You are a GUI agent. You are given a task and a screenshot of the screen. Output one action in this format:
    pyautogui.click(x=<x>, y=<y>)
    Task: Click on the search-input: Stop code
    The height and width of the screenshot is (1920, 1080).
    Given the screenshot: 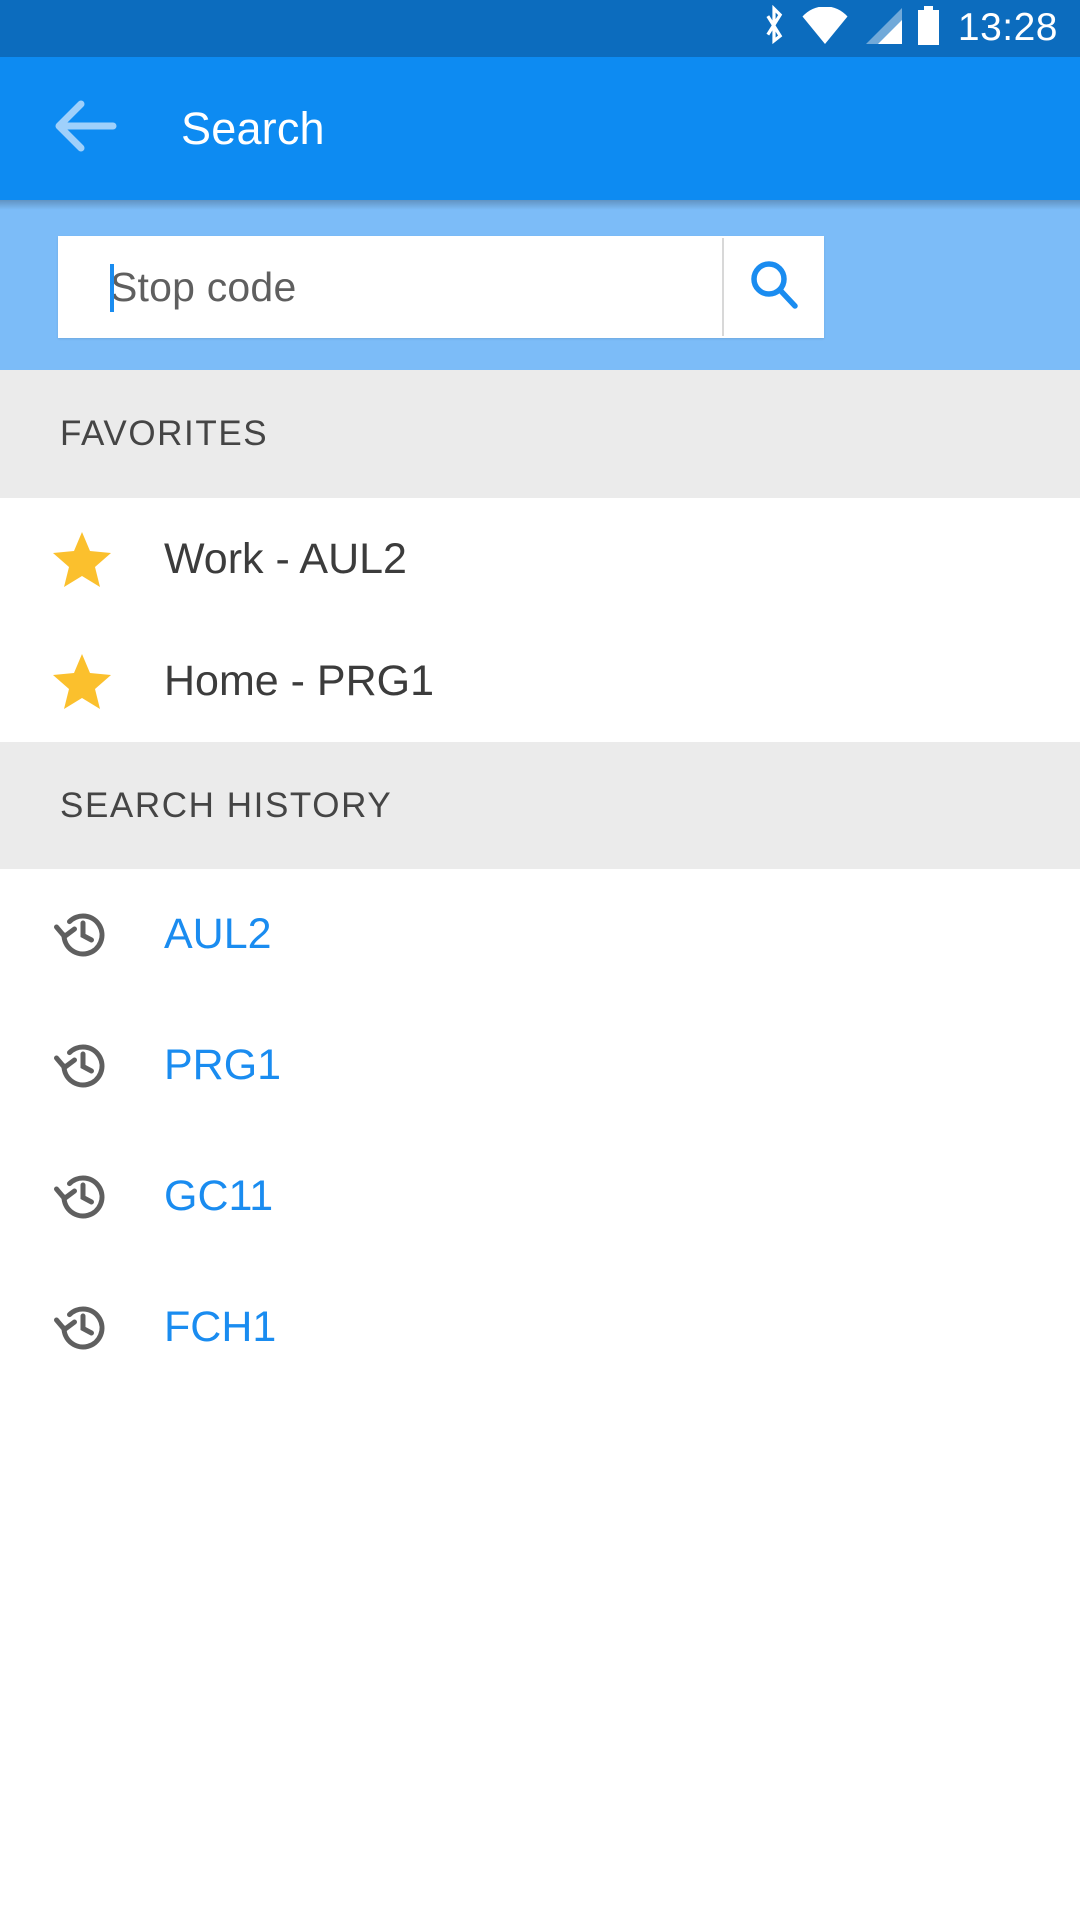 What is the action you would take?
    pyautogui.click(x=390, y=287)
    